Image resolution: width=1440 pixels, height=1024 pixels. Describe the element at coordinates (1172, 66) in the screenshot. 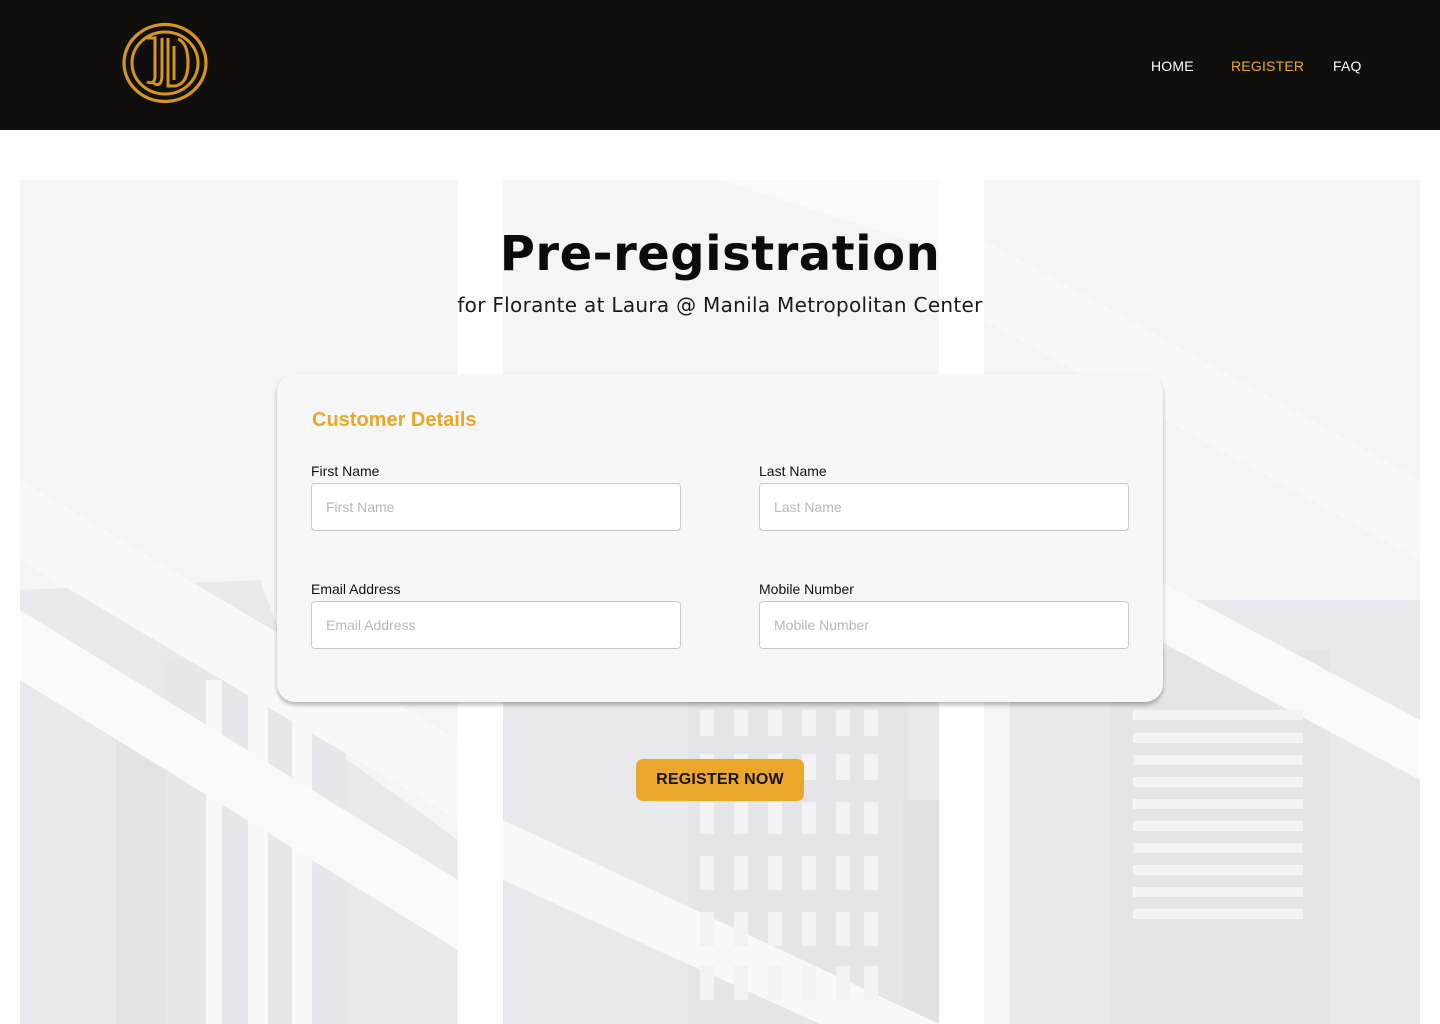

I see `nav-home-link: HOME` at that location.